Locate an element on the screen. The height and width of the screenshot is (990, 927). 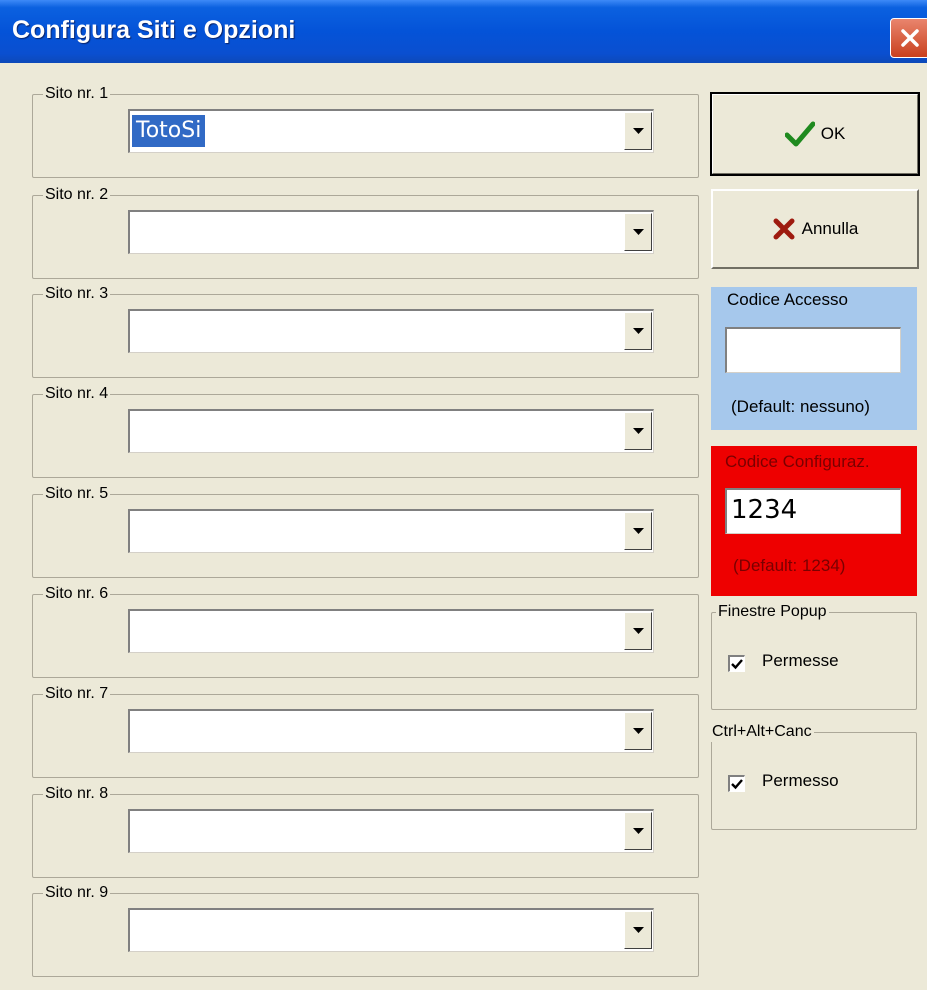
close-icon is located at coordinates (910, 38).